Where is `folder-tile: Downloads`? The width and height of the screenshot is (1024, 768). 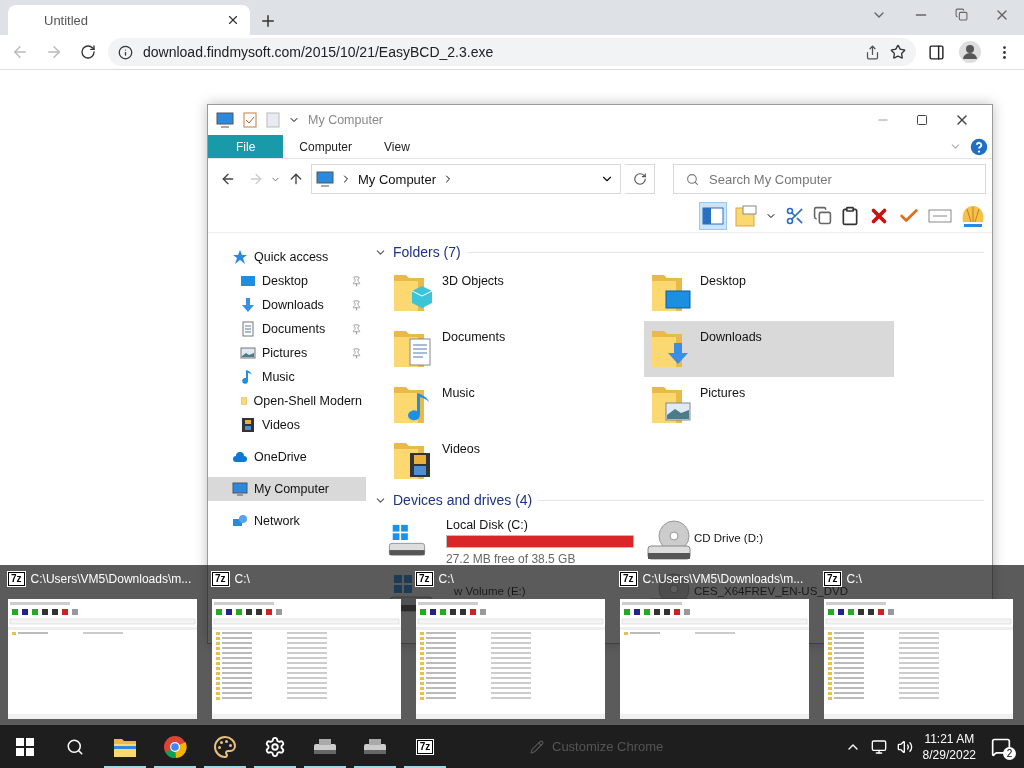
folder-tile: Downloads is located at coordinates (769, 349).